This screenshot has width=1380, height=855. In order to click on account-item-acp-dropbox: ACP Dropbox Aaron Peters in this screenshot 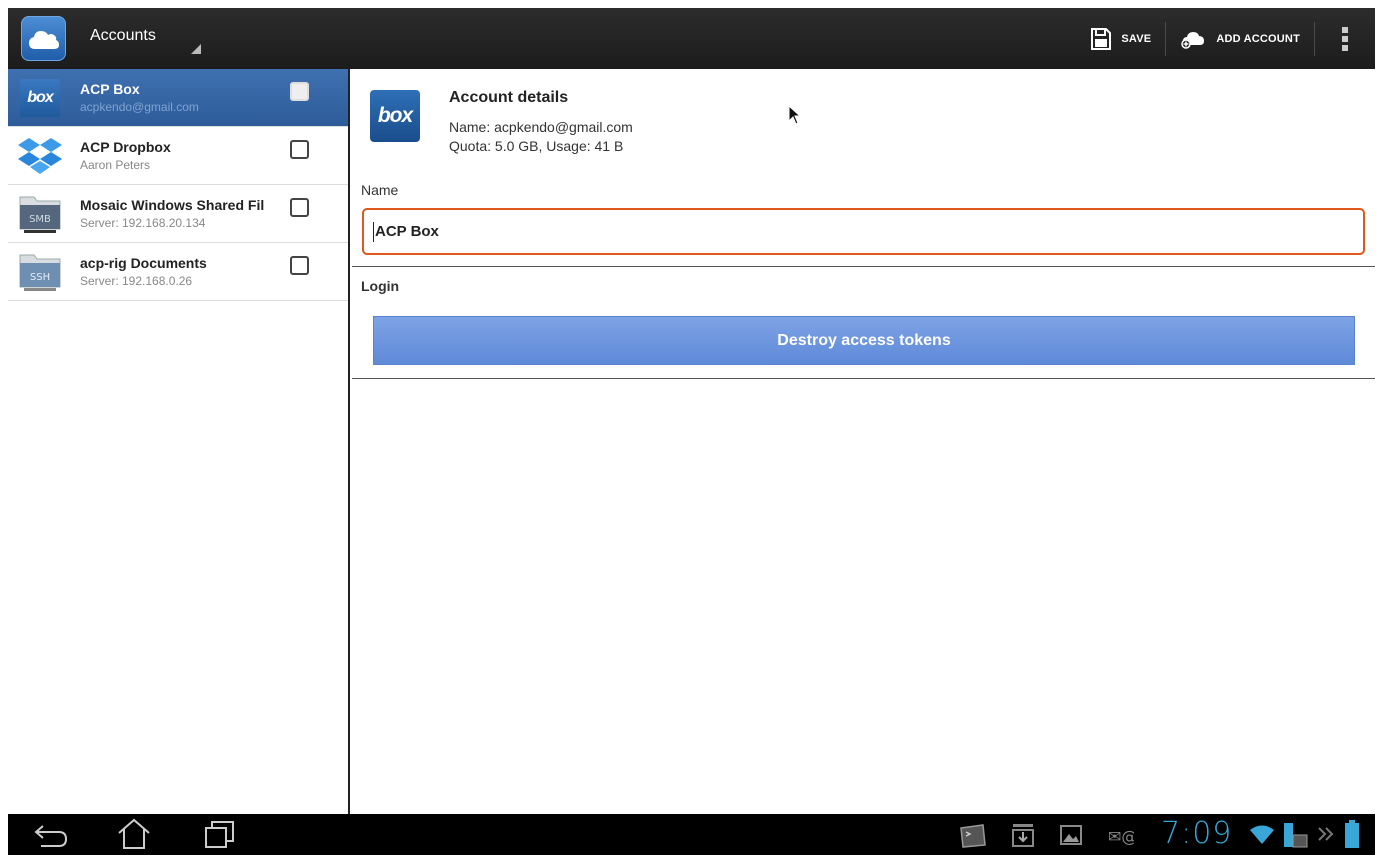, I will do `click(178, 156)`.